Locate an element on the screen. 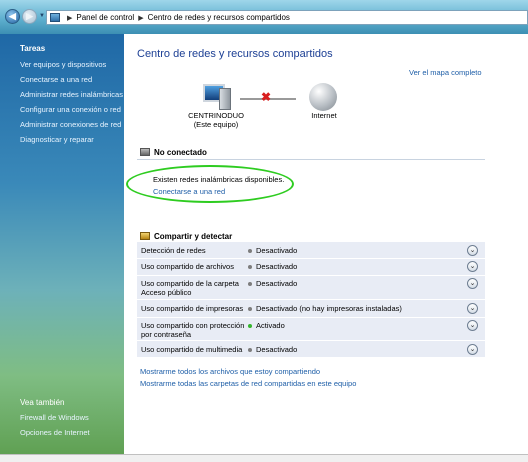 This screenshot has width=528, height=462. view-full-map-link: Ver el mapa completo is located at coordinates (445, 72).